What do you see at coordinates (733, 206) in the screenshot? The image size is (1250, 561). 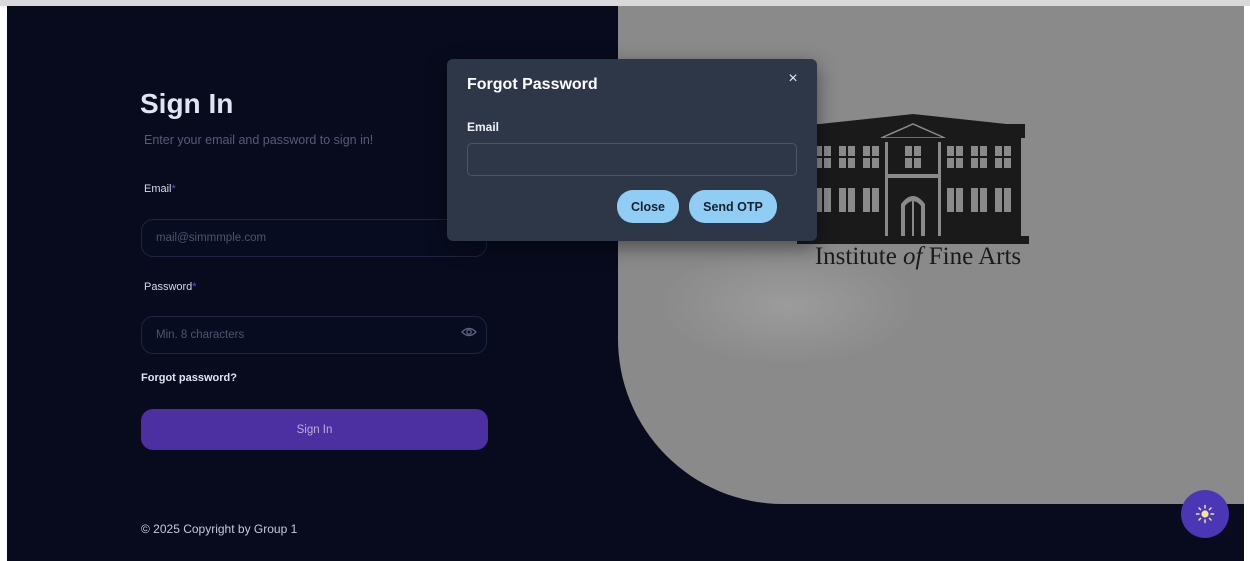 I see `send-otp-button: Send OTP` at bounding box center [733, 206].